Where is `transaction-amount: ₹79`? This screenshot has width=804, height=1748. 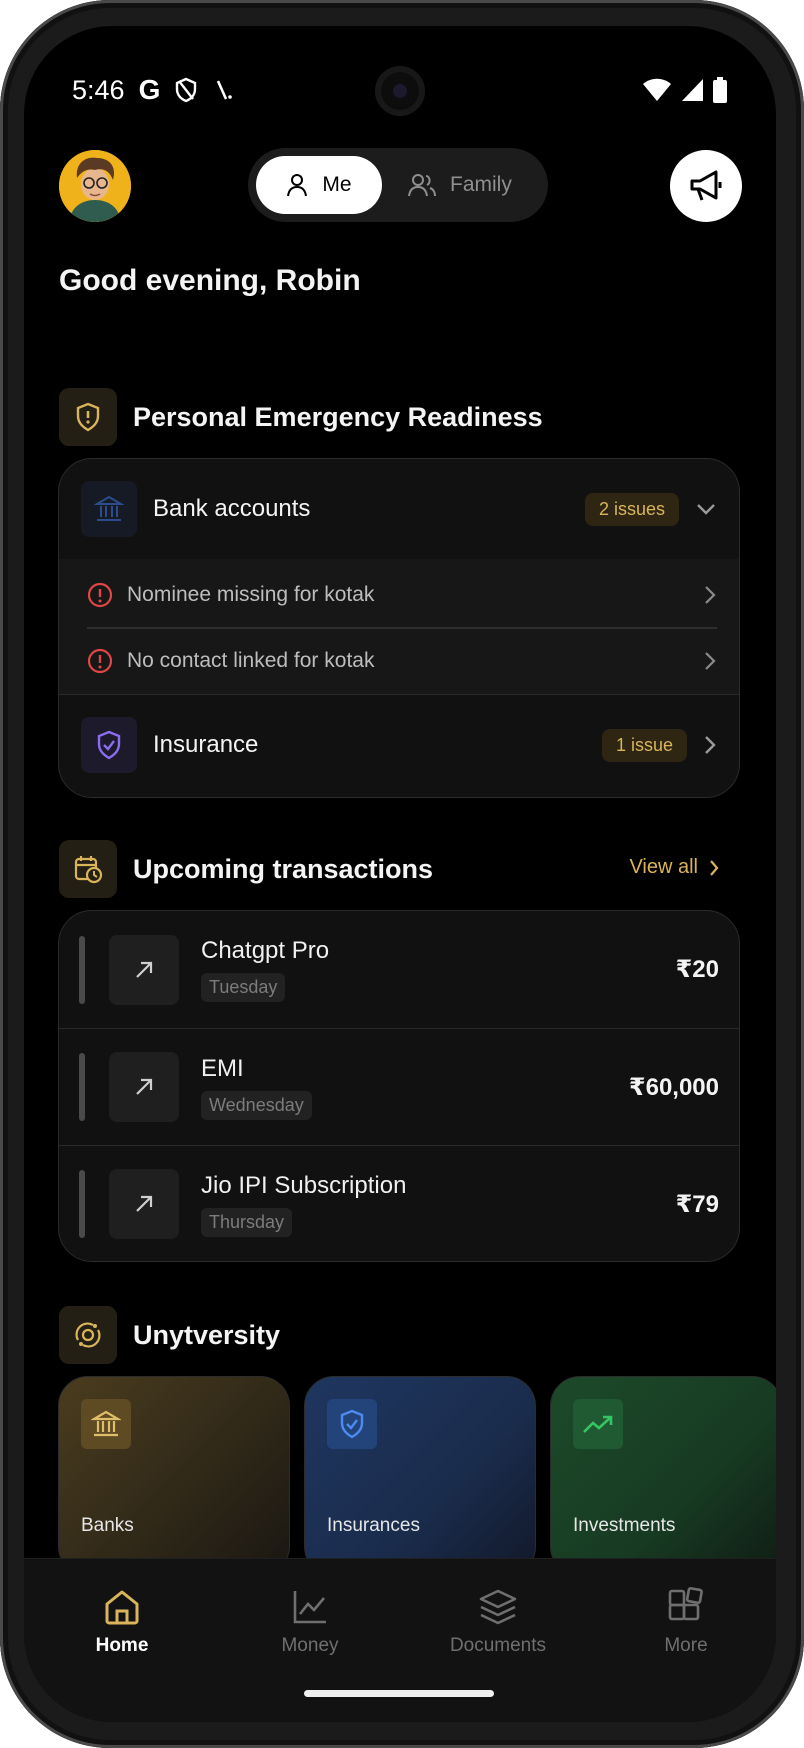 transaction-amount: ₹79 is located at coordinates (697, 1204).